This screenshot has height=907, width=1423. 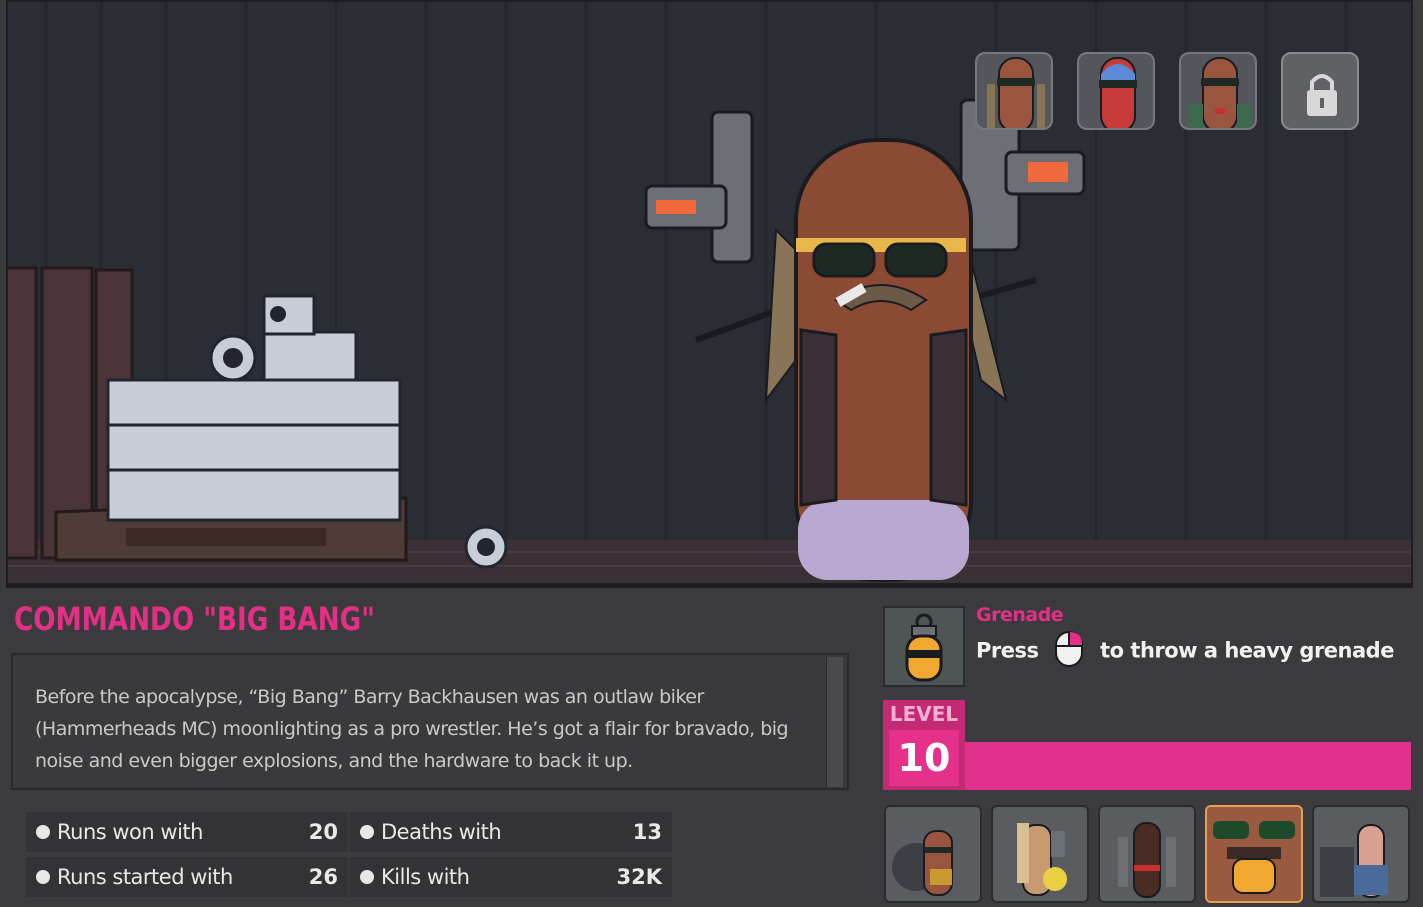 I want to click on character-4-portrait, so click(x=1254, y=854).